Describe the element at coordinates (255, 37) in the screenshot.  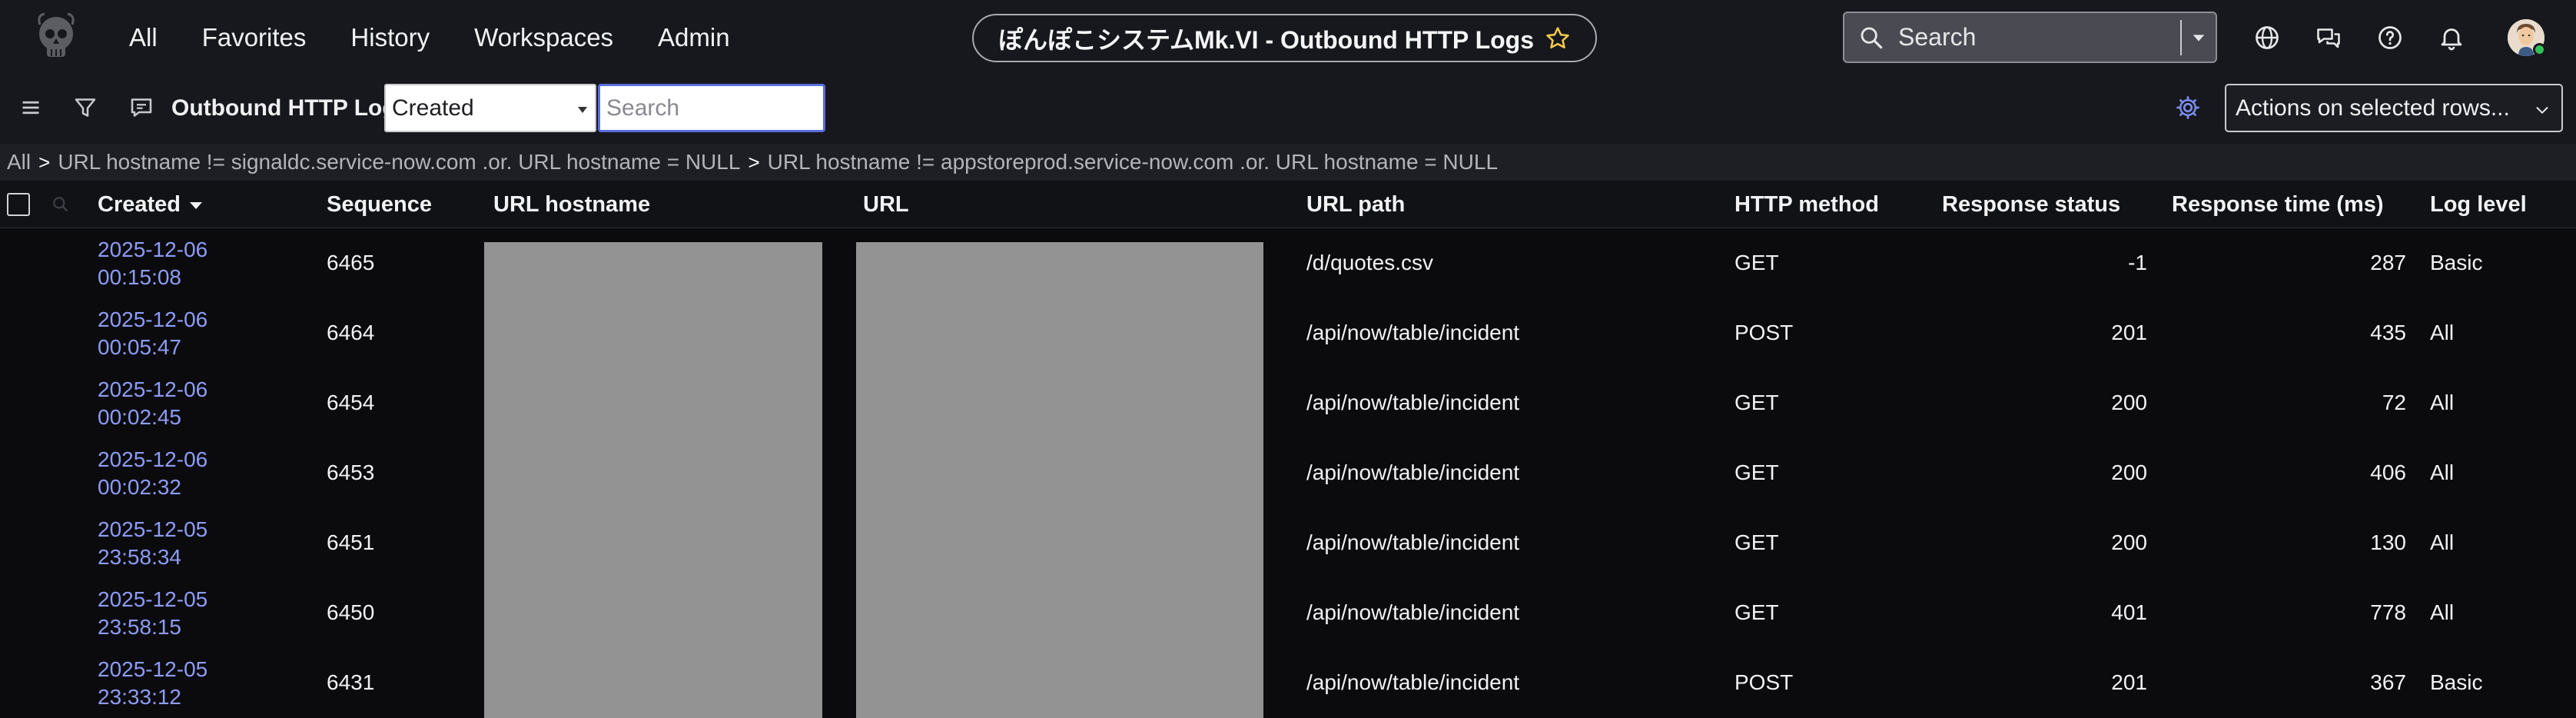
I see `nav-favorites: Favorites` at that location.